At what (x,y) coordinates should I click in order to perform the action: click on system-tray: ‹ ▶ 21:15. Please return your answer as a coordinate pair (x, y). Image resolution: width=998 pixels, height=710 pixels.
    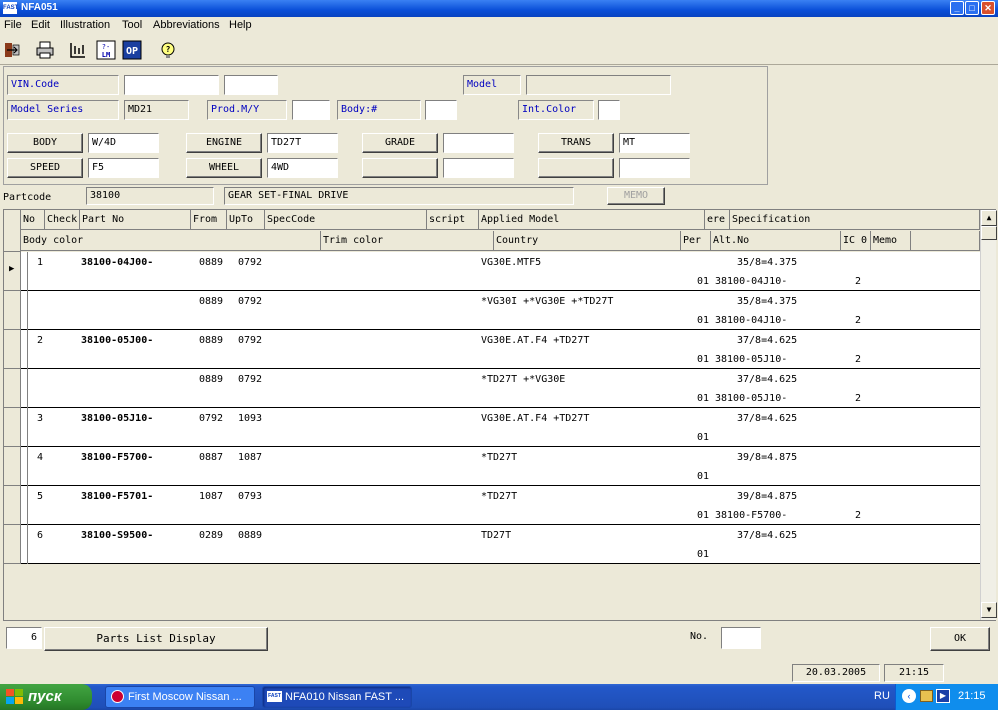
    Looking at the image, I should click on (946, 697).